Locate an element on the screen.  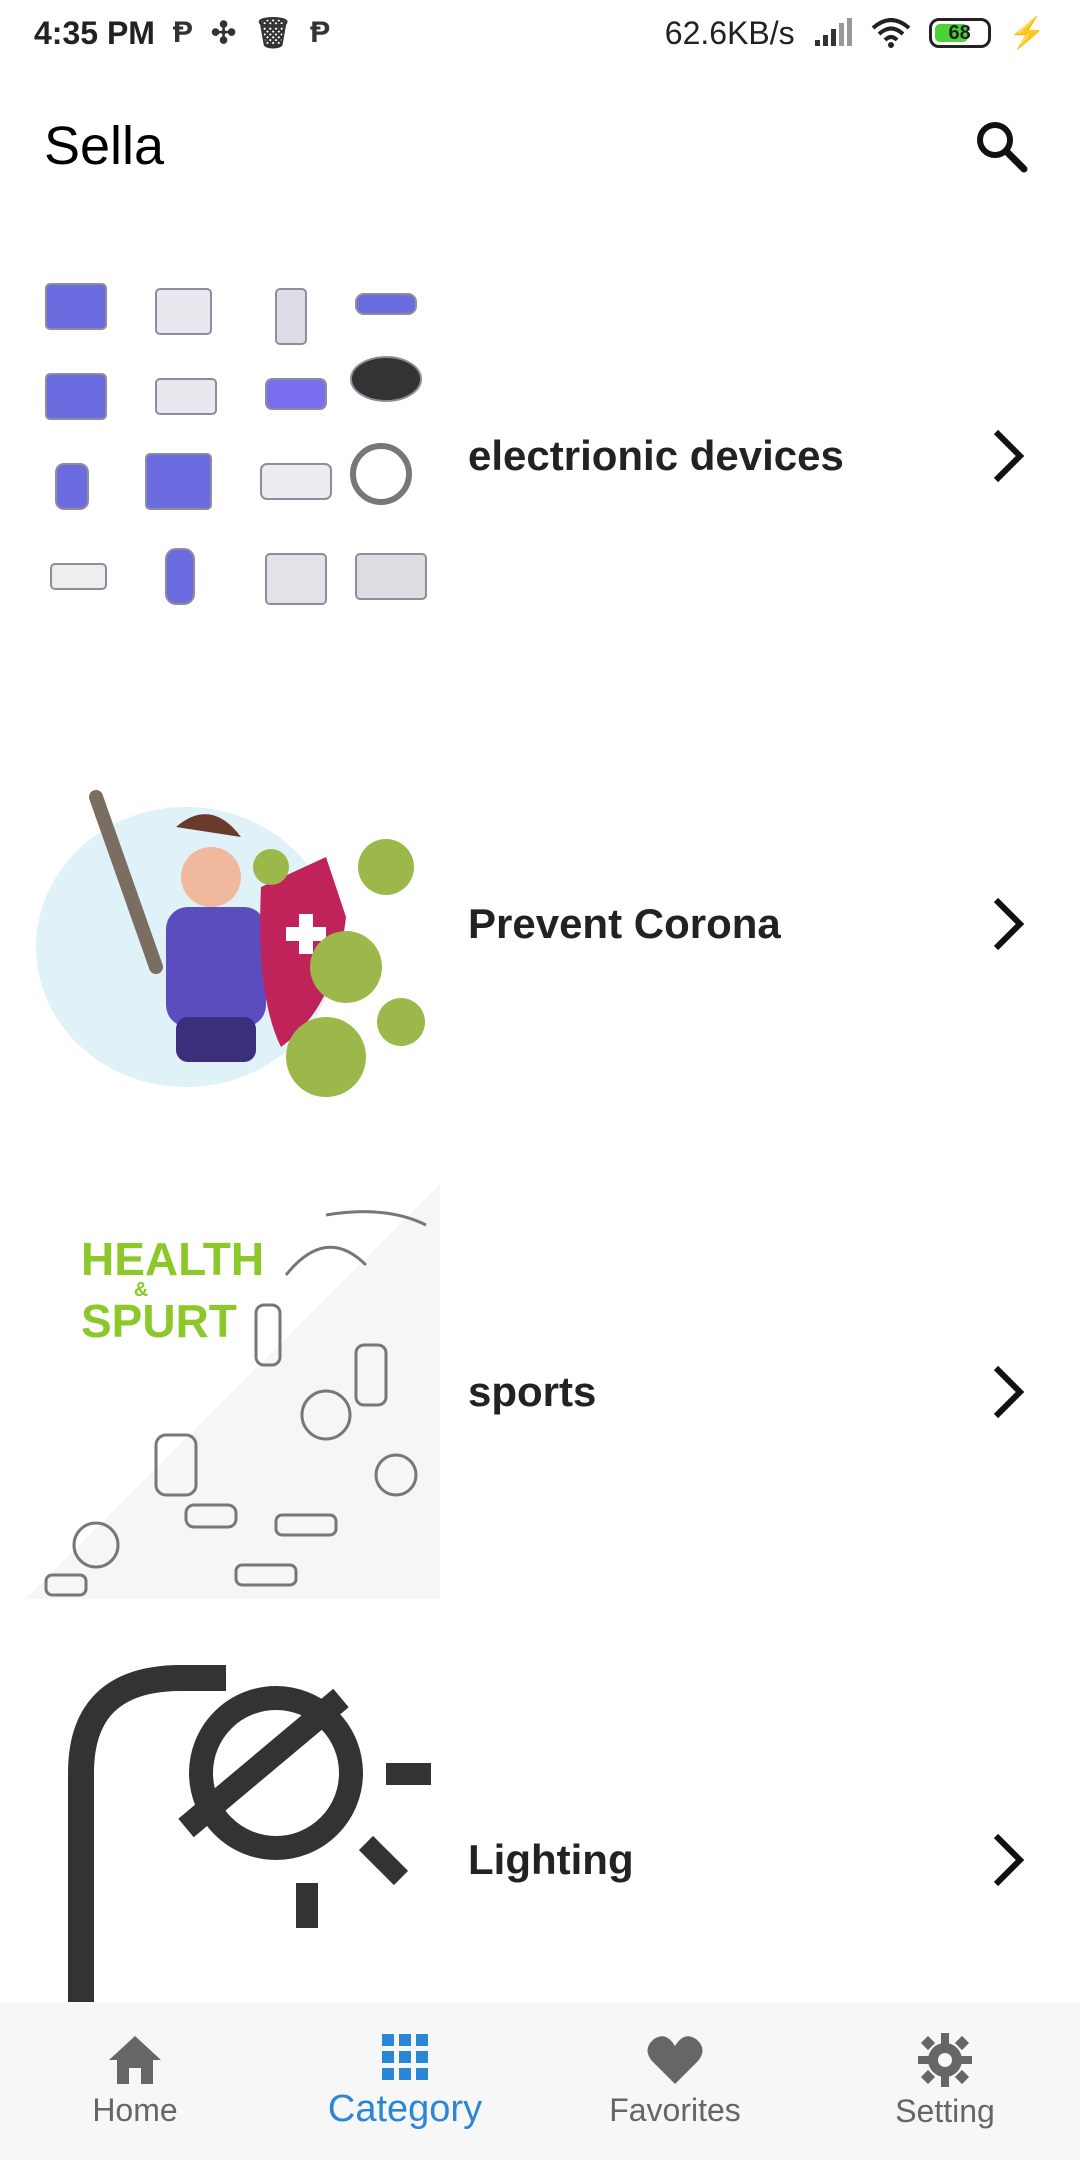
battery-indicator: 68 is located at coordinates (959, 33).